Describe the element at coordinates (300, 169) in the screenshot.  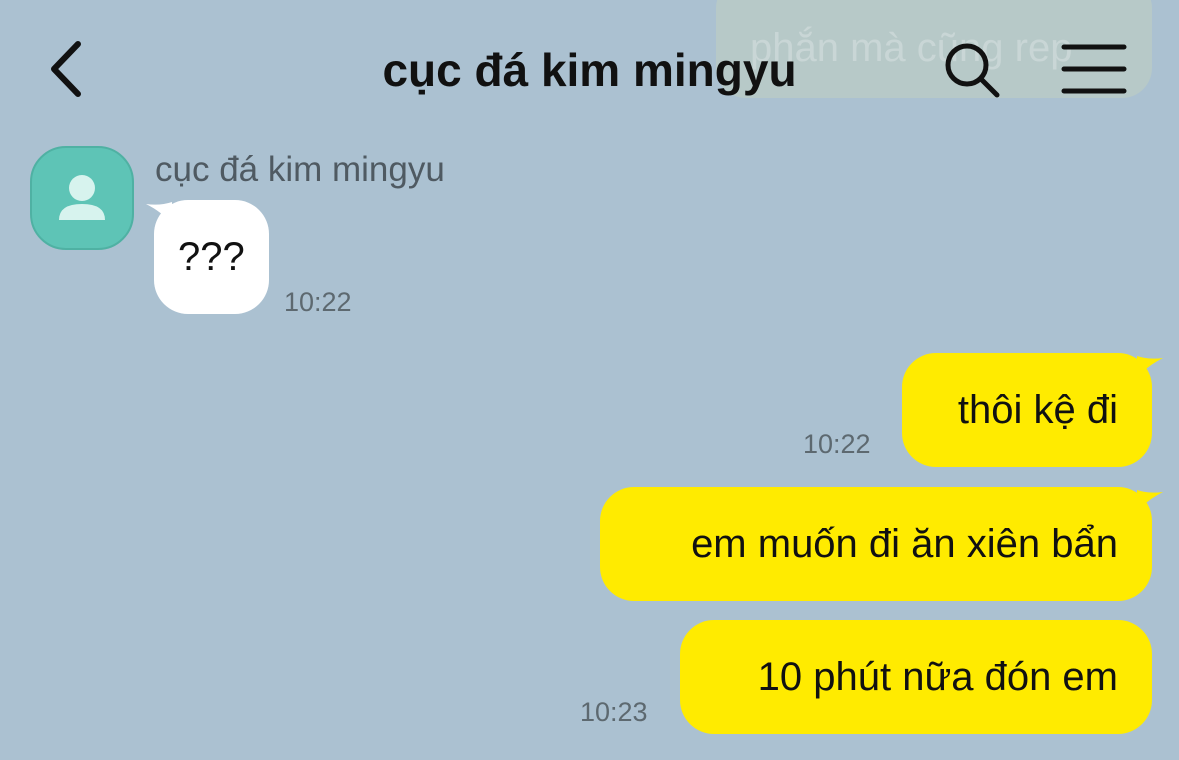
I see `sender-name: cục đá kim mingyu` at that location.